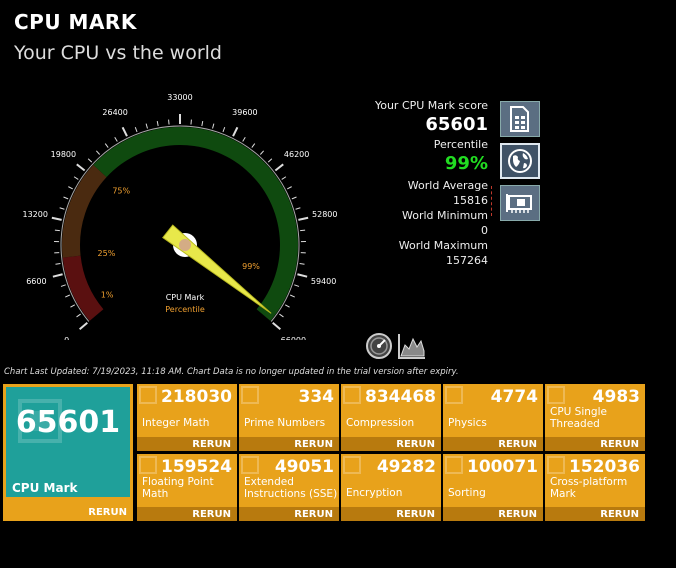 This screenshot has width=676, height=568. Describe the element at coordinates (589, 488) in the screenshot. I see `test-name: Cross-platform Mark` at that location.